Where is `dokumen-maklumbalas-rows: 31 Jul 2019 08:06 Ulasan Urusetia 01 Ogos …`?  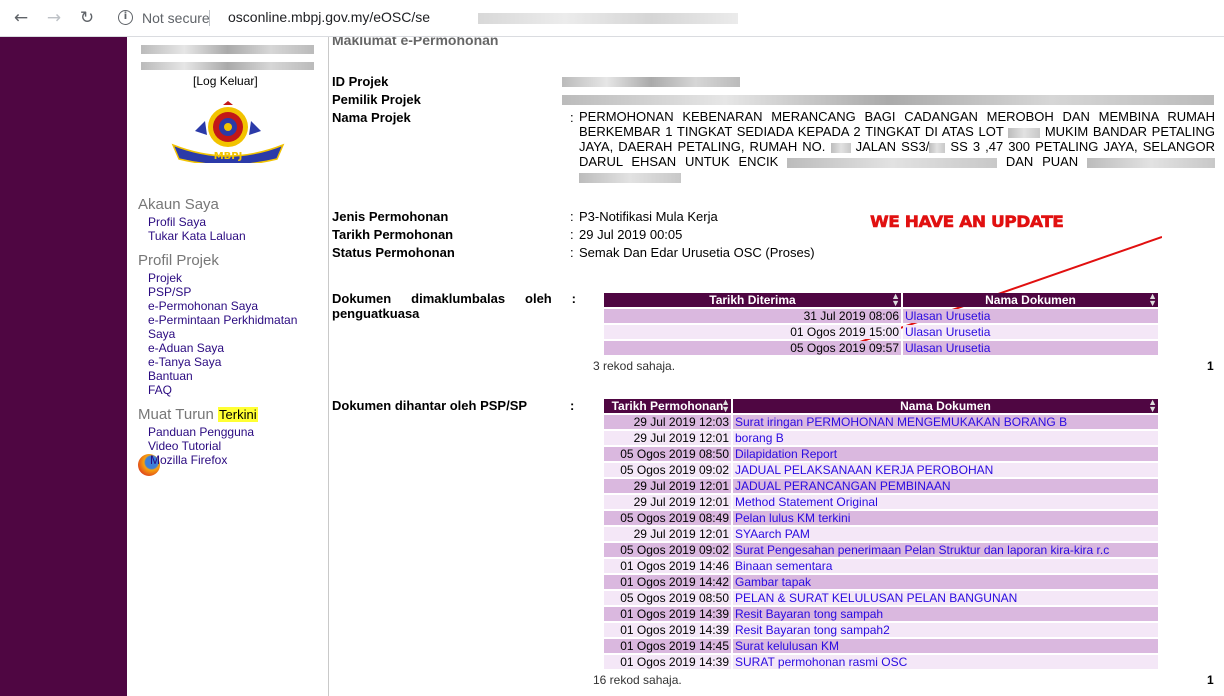 dokumen-maklumbalas-rows: 31 Jul 2019 08:06 Ulasan Urusetia 01 Ogos … is located at coordinates (881, 332).